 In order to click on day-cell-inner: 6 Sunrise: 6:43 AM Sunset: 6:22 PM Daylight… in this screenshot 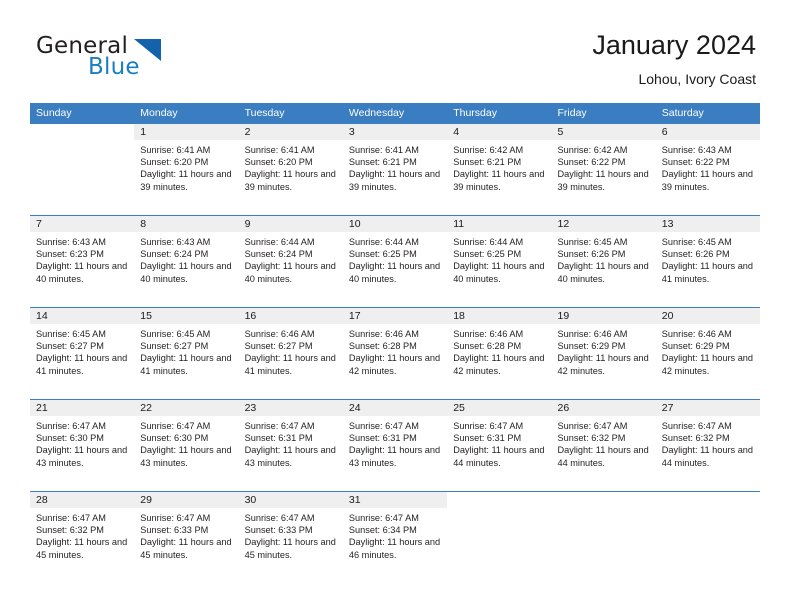, I will do `click(708, 169)`.